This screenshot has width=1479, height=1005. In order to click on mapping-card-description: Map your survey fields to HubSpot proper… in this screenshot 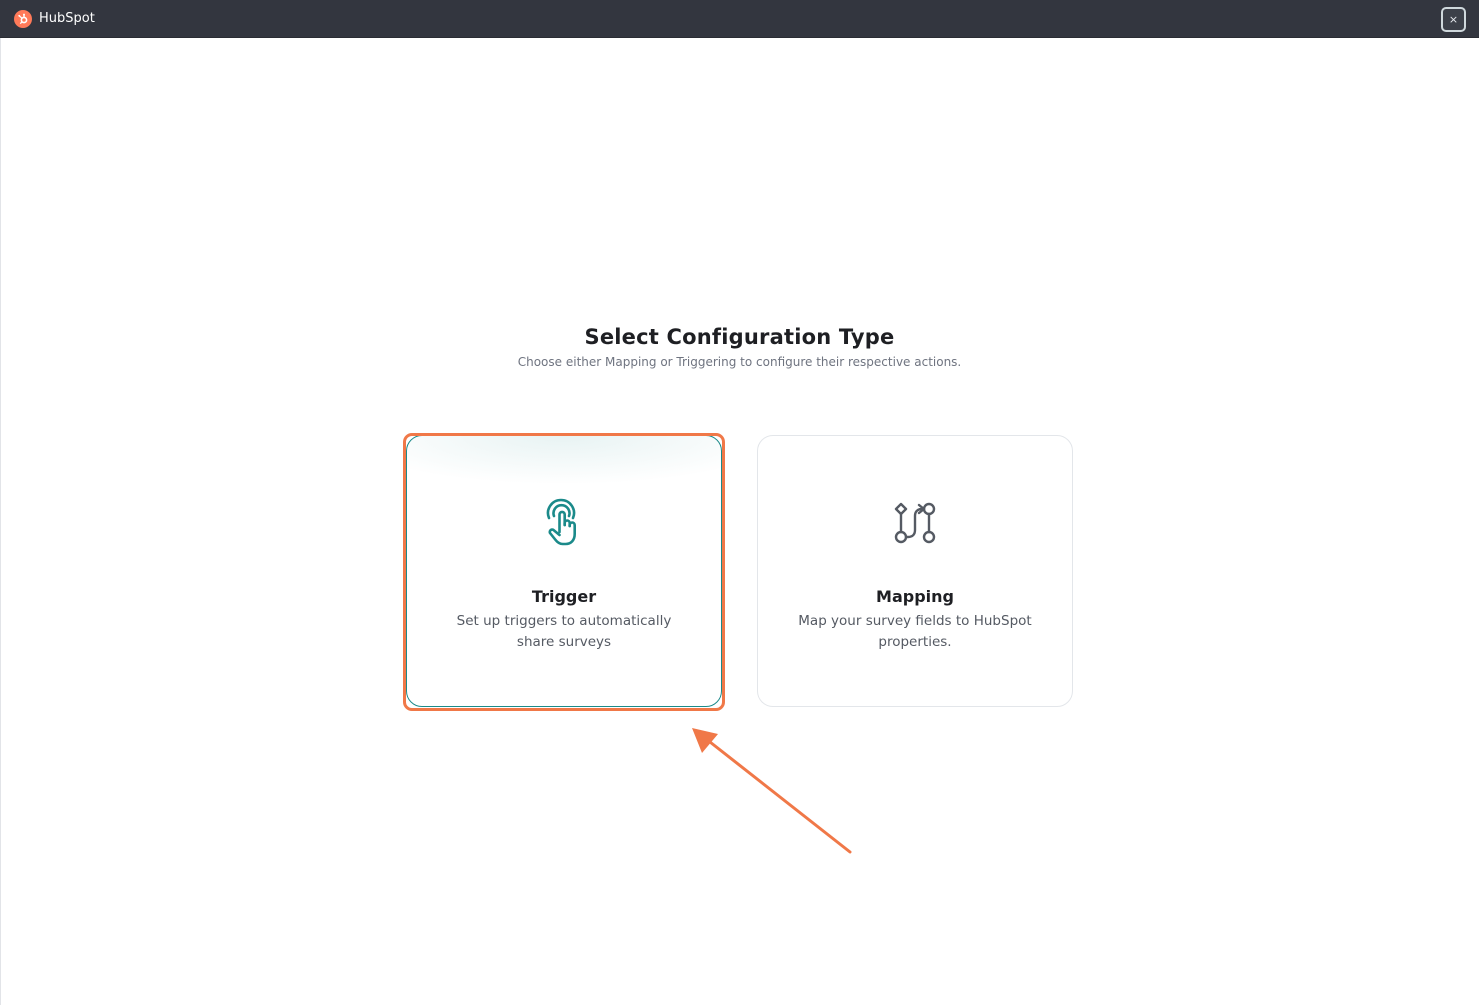, I will do `click(915, 631)`.